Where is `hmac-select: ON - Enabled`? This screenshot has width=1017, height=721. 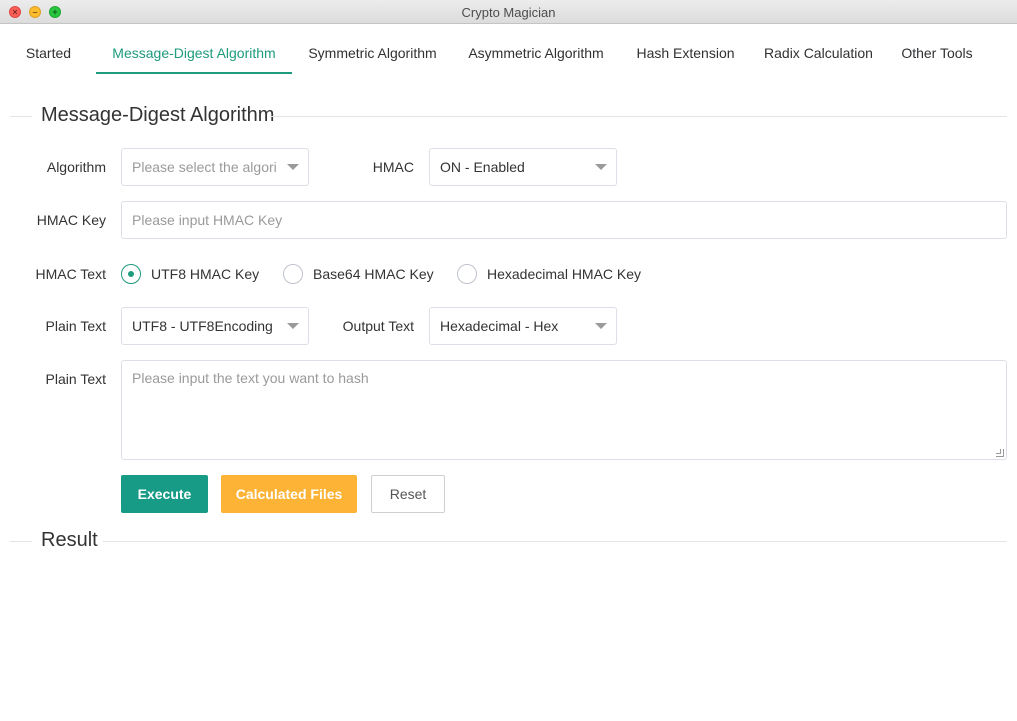
hmac-select: ON - Enabled is located at coordinates (523, 167).